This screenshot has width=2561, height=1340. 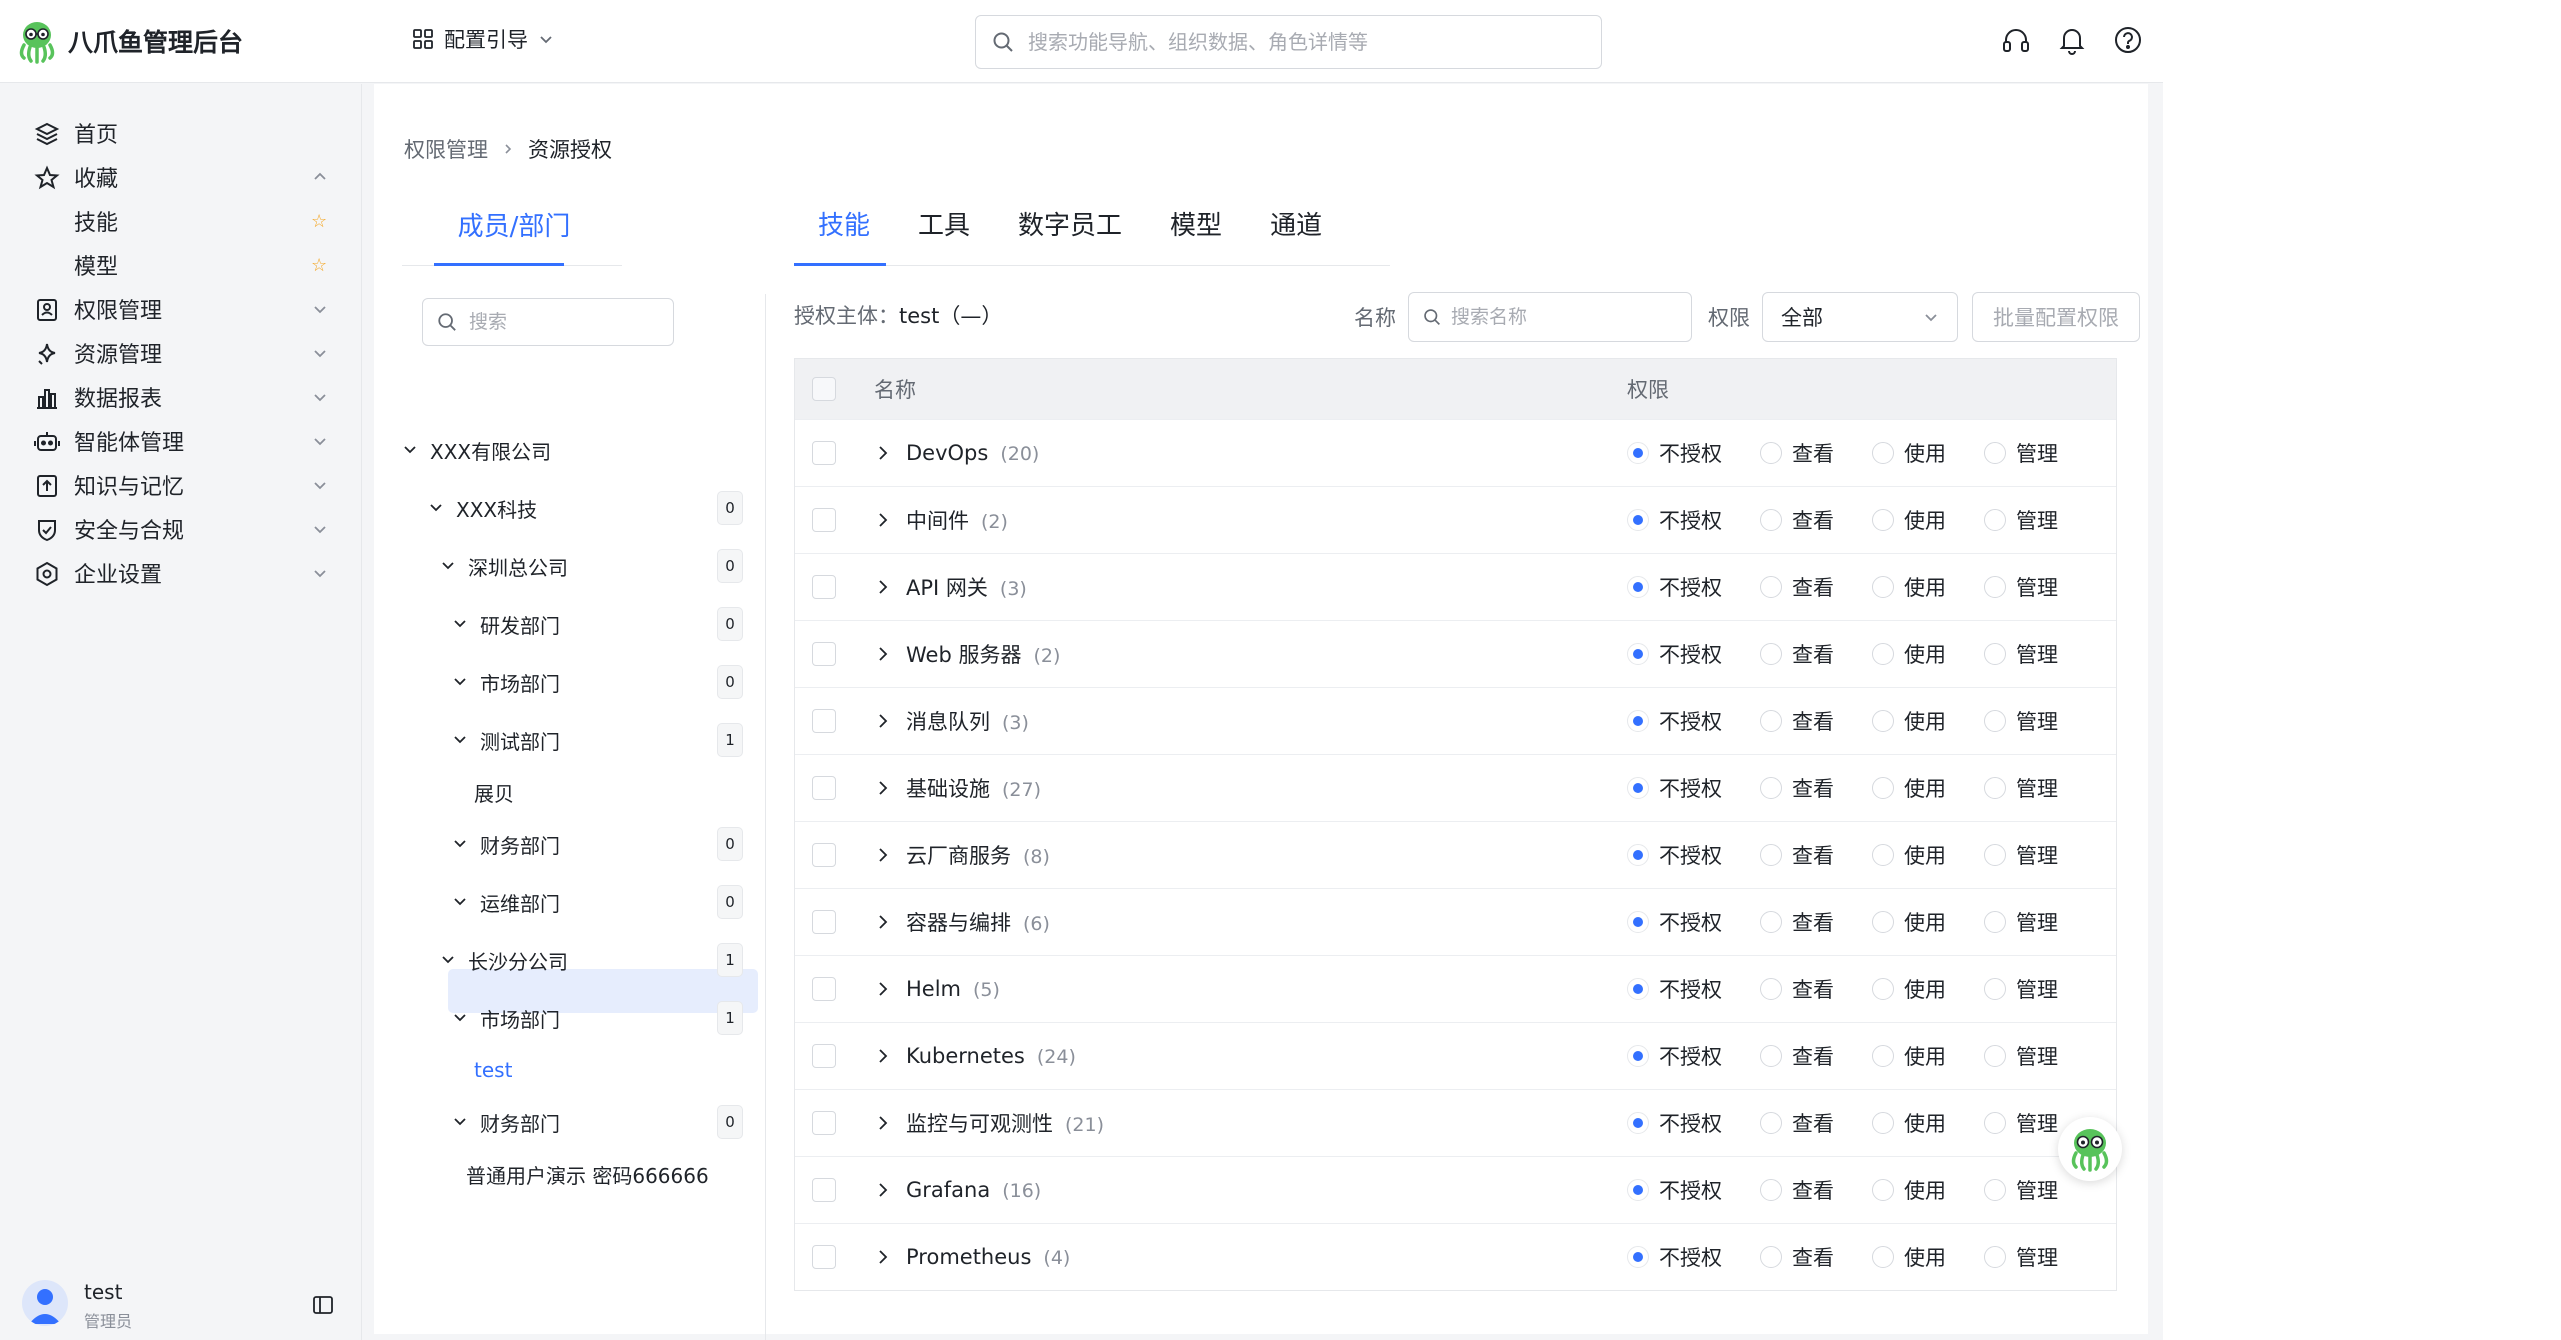 What do you see at coordinates (1070, 228) in the screenshot?
I see `tab-digital-employees: 数字员工` at bounding box center [1070, 228].